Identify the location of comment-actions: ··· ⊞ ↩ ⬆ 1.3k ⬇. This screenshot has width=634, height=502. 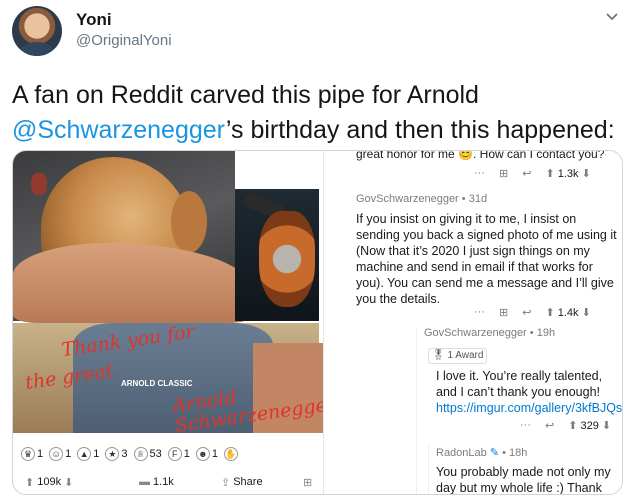
(532, 173).